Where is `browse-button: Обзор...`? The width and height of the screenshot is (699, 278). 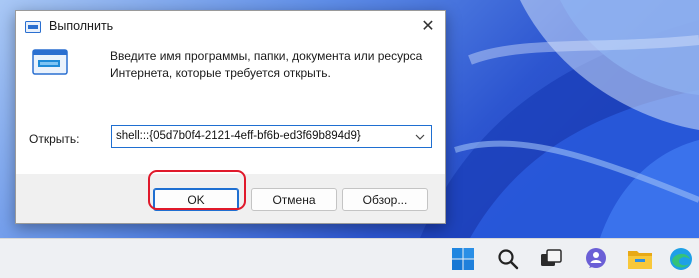 browse-button: Обзор... is located at coordinates (385, 199).